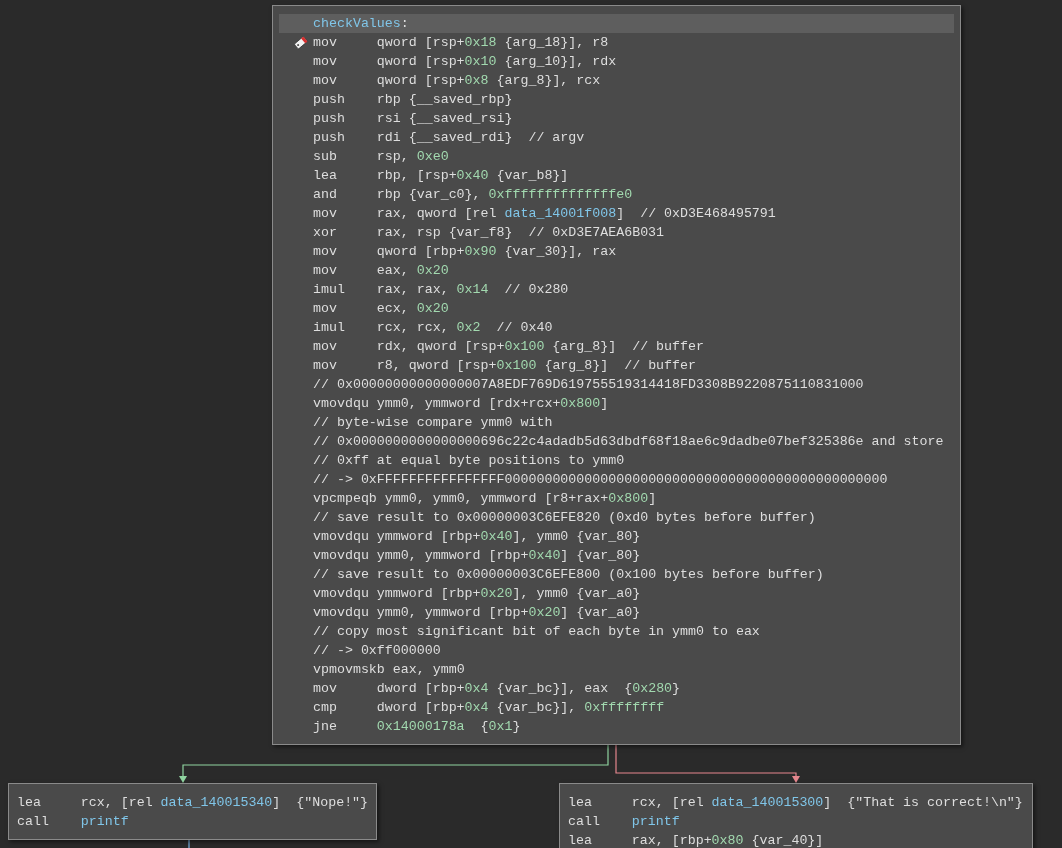 This screenshot has height=848, width=1062. I want to click on instruction-line: mov qword [rsp+0x10 {arg_10}], rdx, so click(465, 62).